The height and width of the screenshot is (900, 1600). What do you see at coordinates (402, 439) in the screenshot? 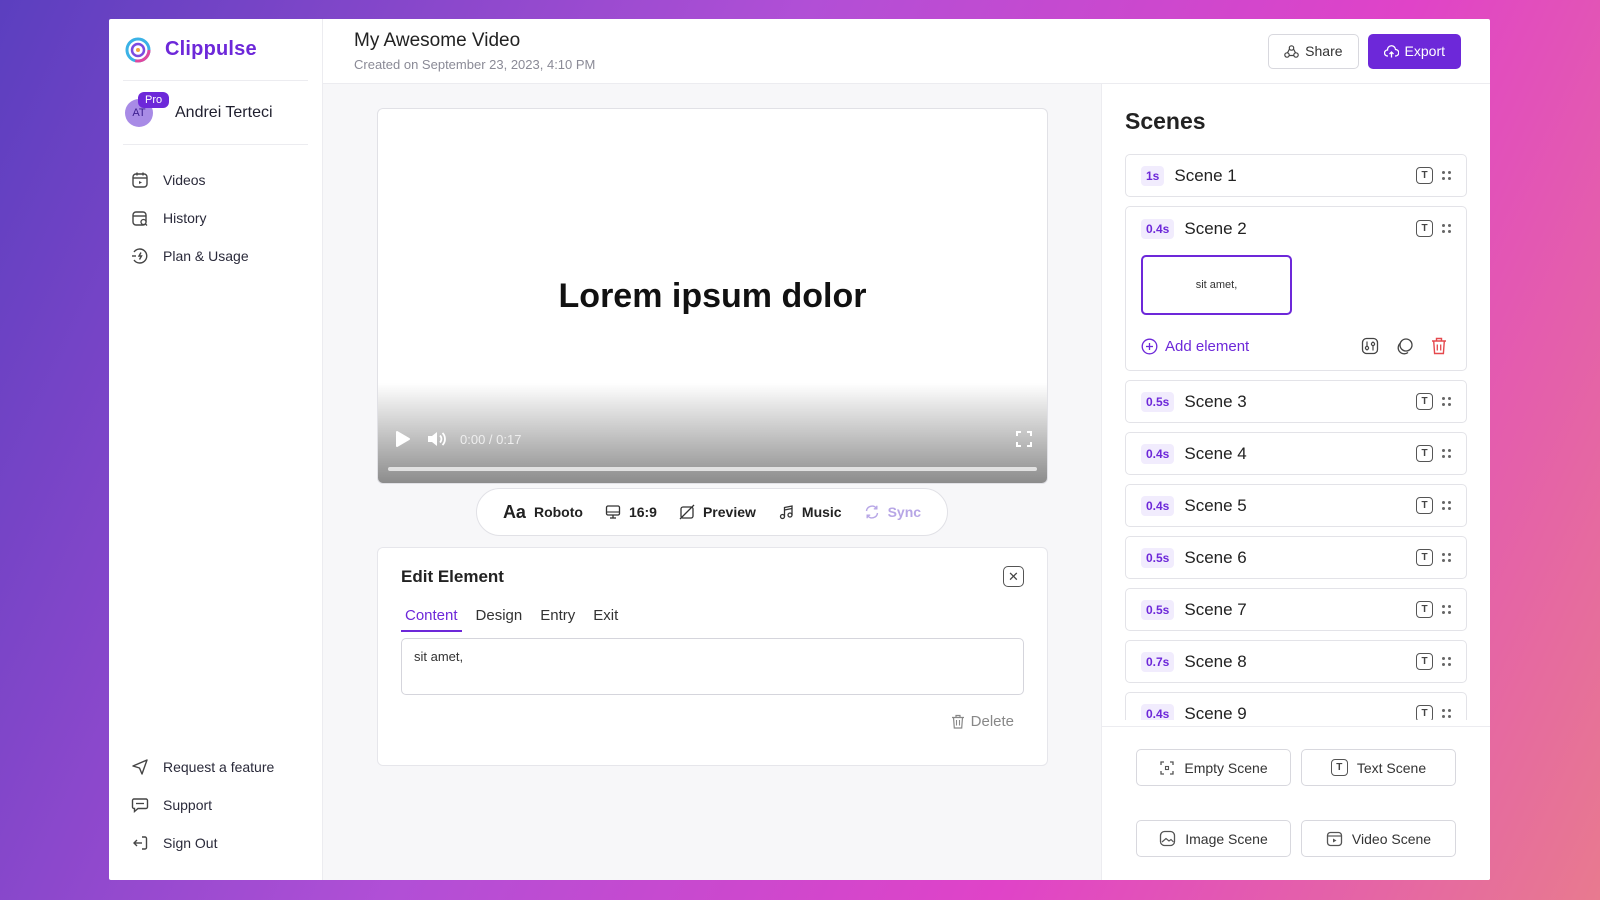
I see `play-icon` at bounding box center [402, 439].